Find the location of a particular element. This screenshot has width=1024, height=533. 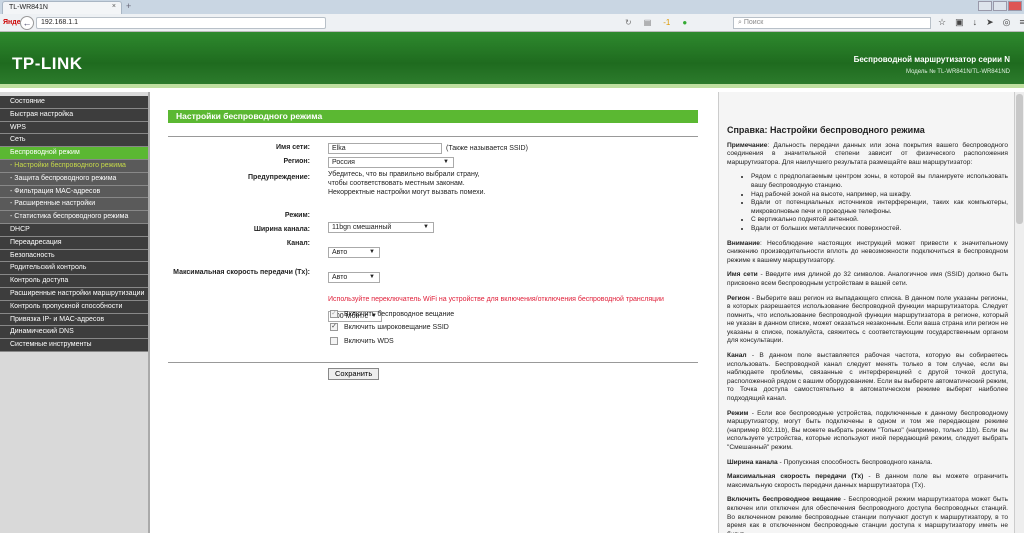

section-title: Настройки беспроводного режима is located at coordinates (433, 116).